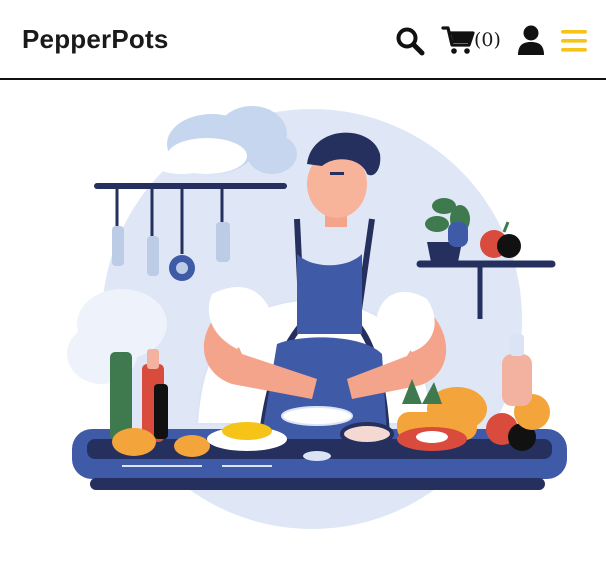 The width and height of the screenshot is (606, 563). I want to click on cart-count: (0), so click(487, 40).